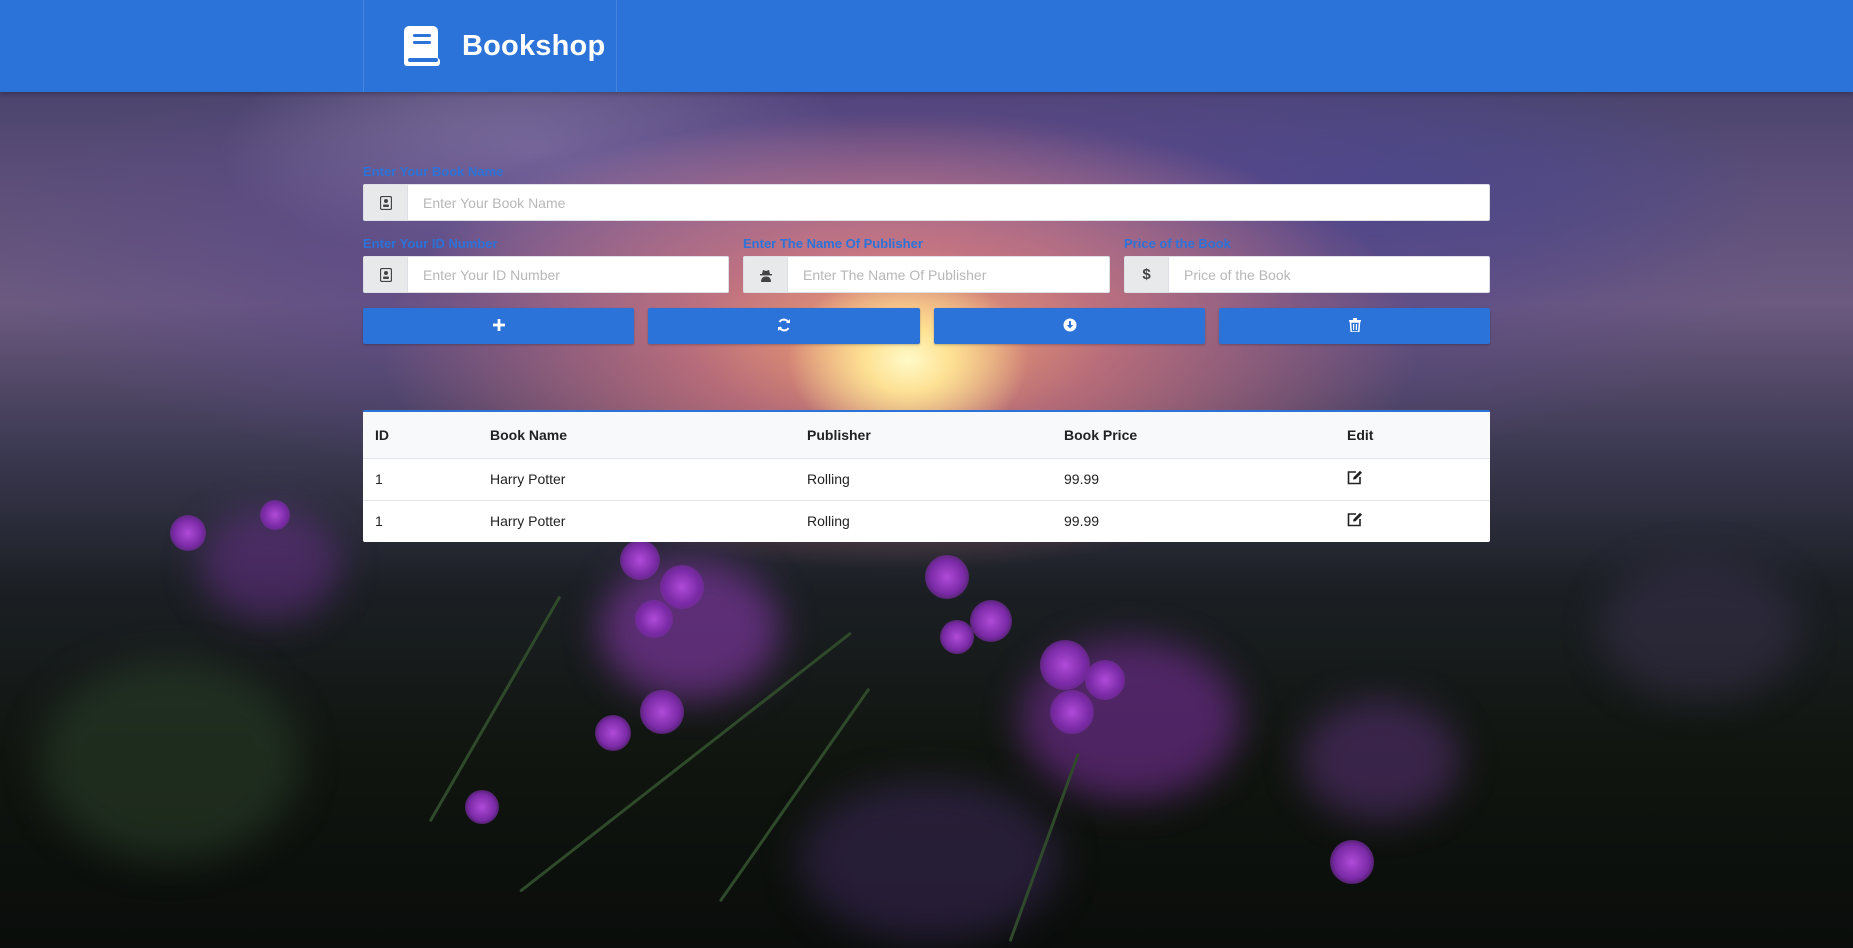  What do you see at coordinates (948, 202) in the screenshot?
I see `book-name-input` at bounding box center [948, 202].